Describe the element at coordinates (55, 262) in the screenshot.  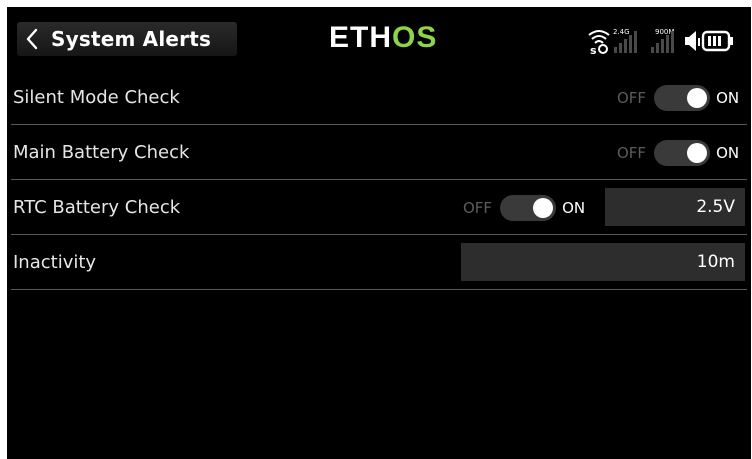
I see `inactivity-label: Inactivity` at that location.